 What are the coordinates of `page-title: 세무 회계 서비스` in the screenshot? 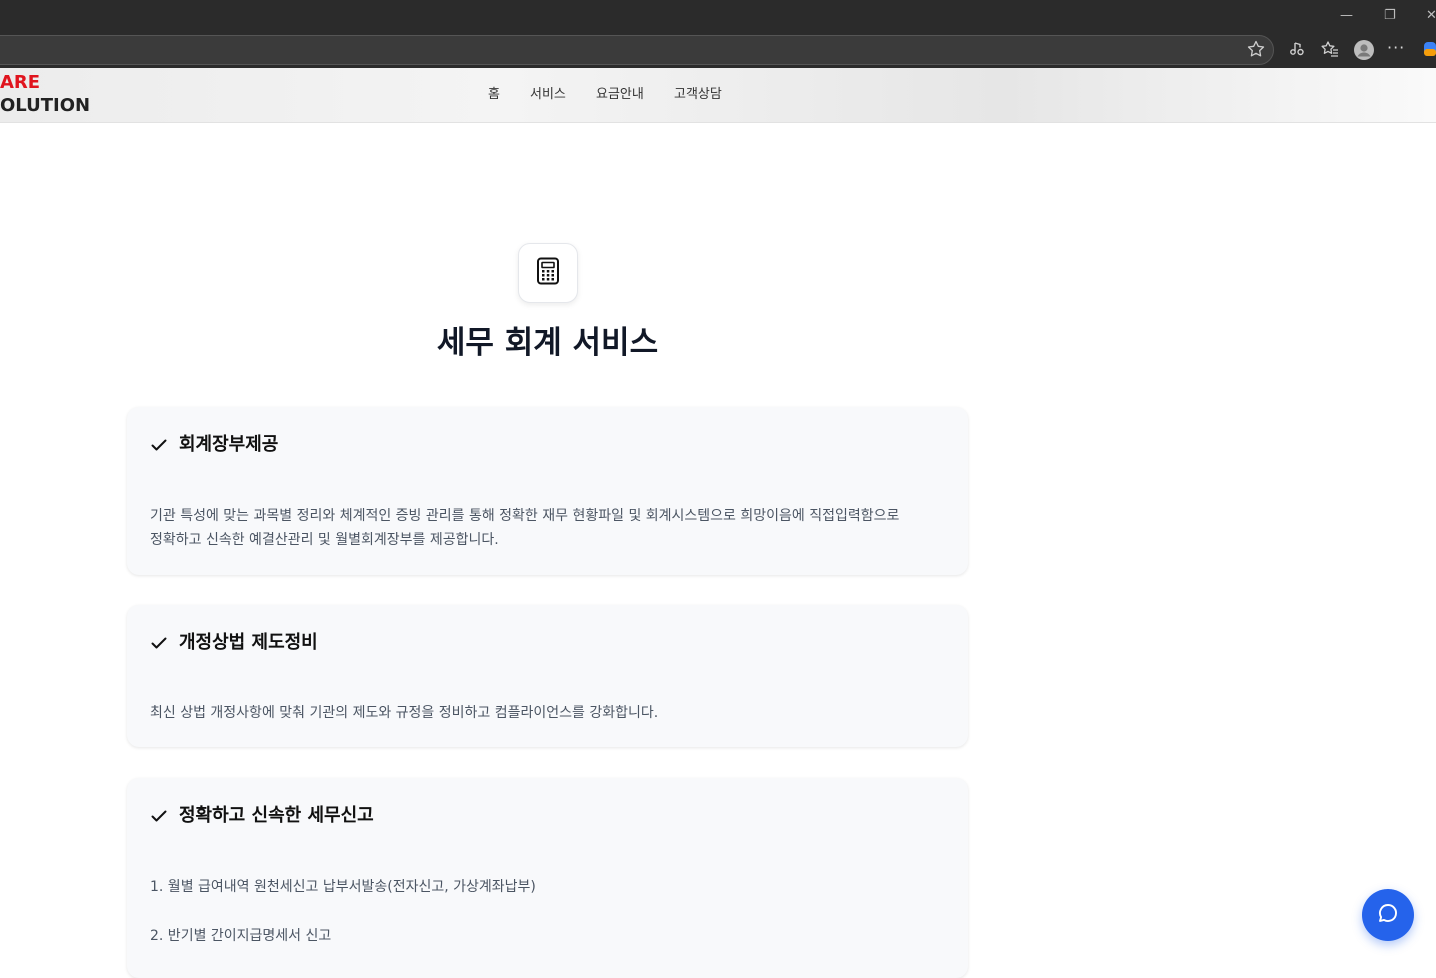 It's located at (547, 343).